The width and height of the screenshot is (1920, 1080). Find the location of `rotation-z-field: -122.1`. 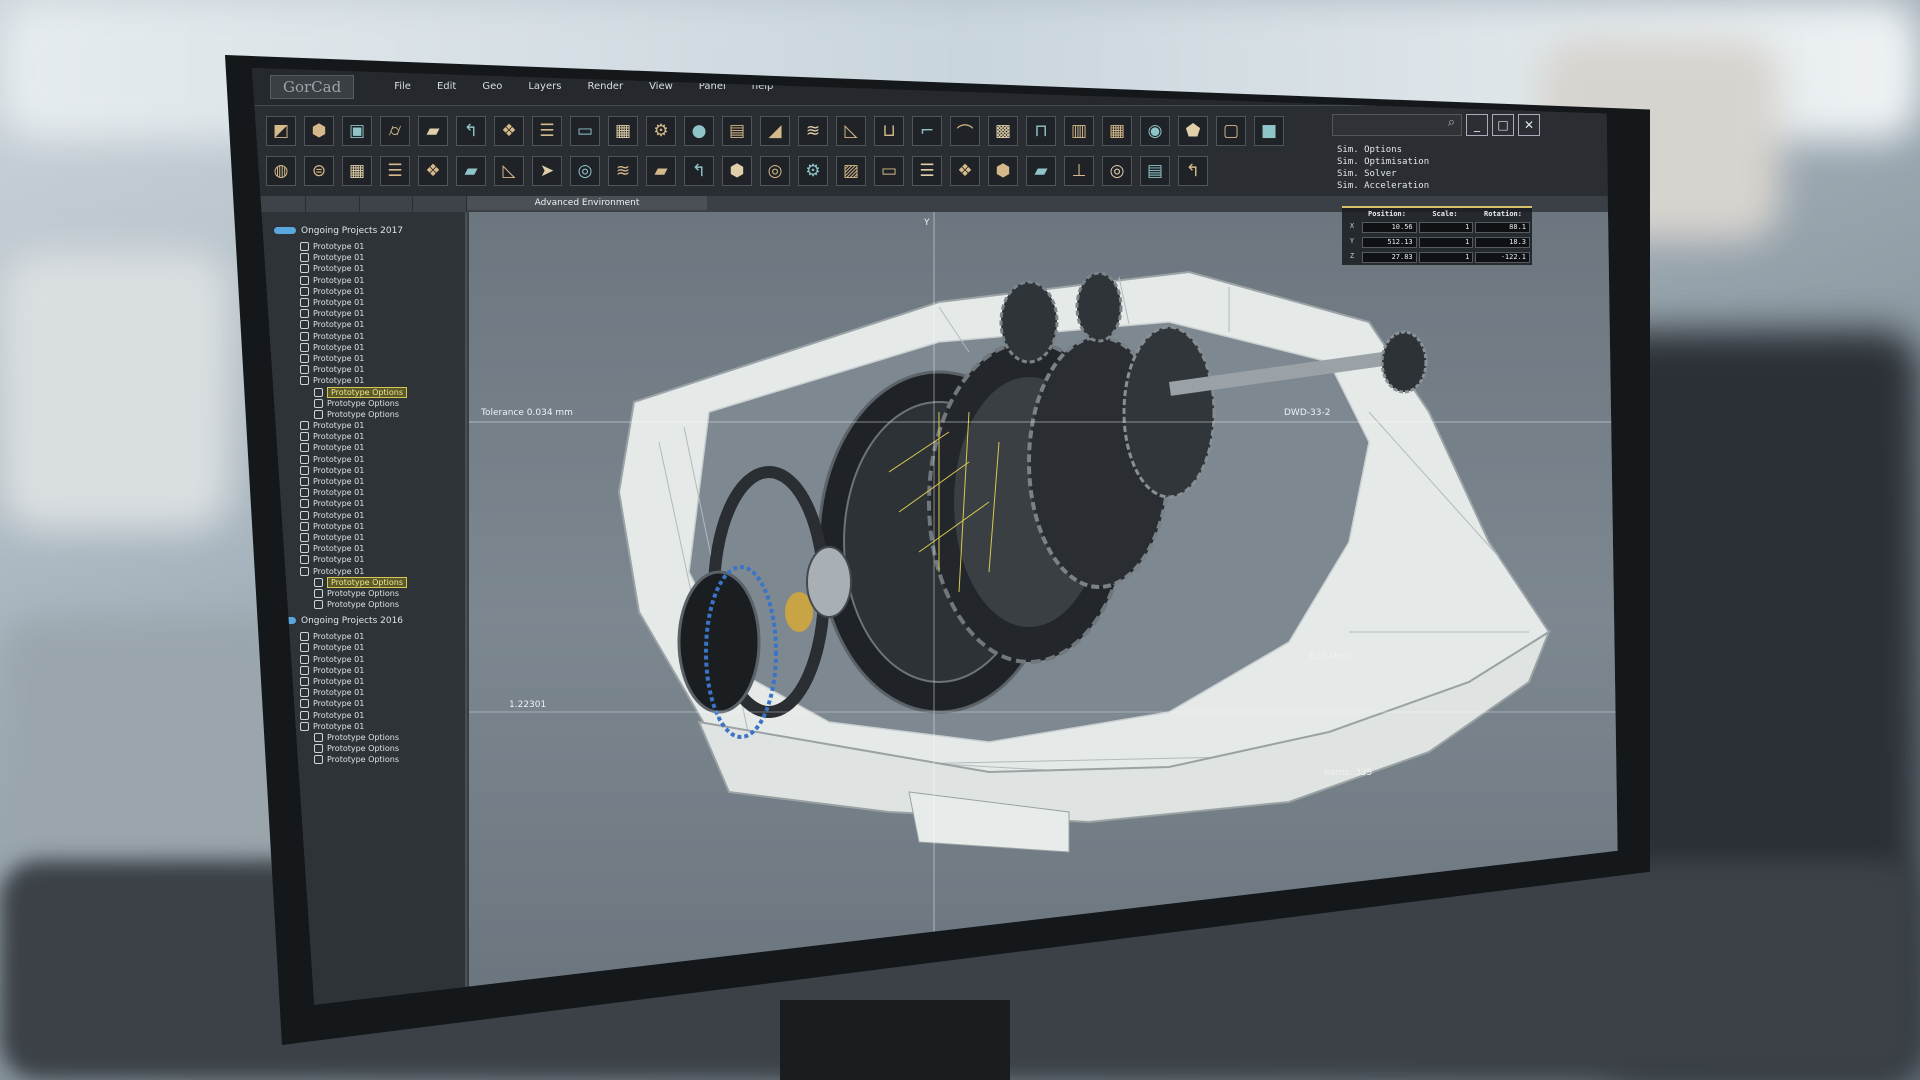

rotation-z-field: -122.1 is located at coordinates (1502, 257).